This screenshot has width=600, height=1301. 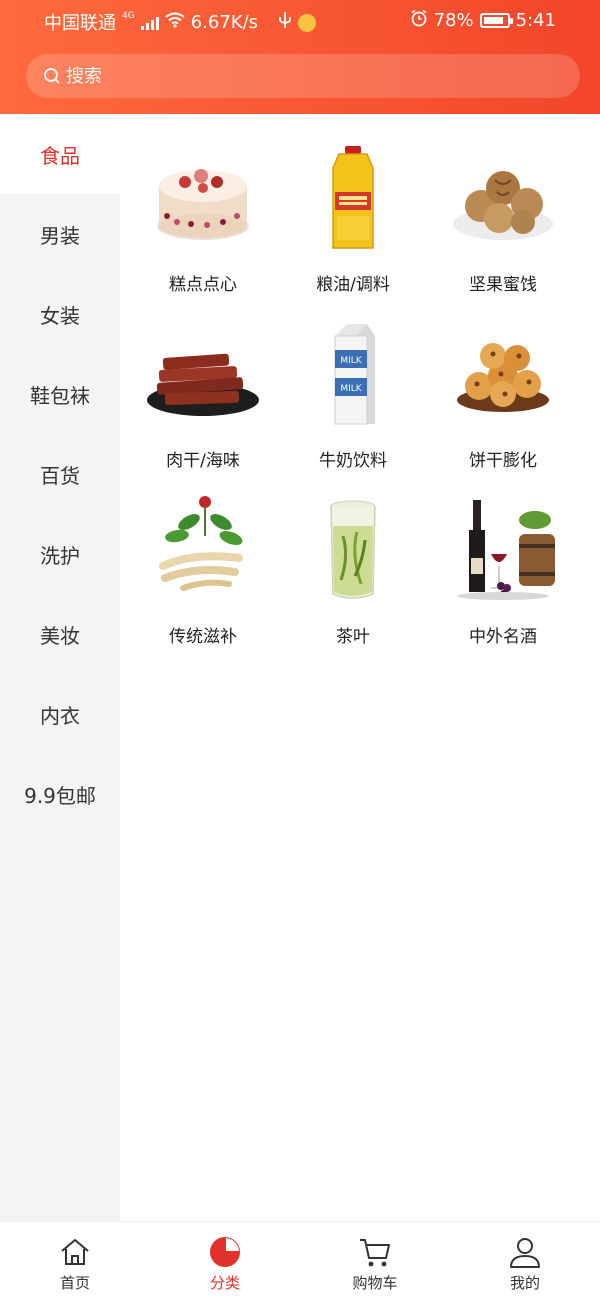 What do you see at coordinates (353, 285) in the screenshot?
I see `subcategory-label: 粮油/调料` at bounding box center [353, 285].